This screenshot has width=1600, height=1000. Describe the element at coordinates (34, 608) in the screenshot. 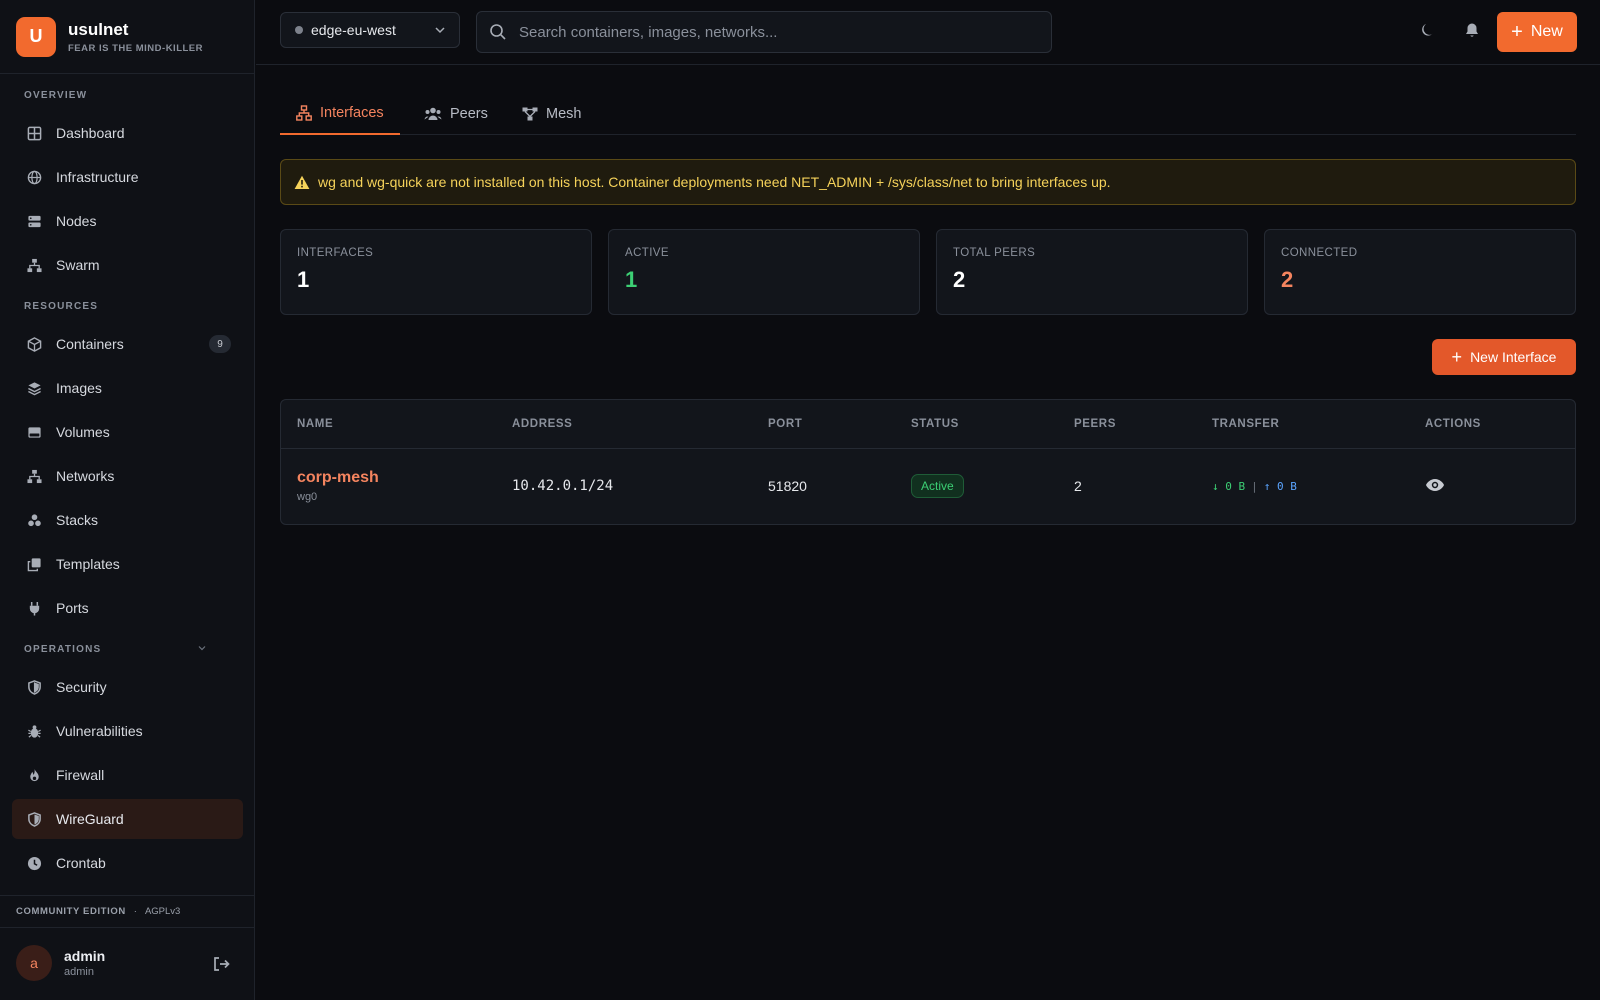

I see `plug-icon` at that location.